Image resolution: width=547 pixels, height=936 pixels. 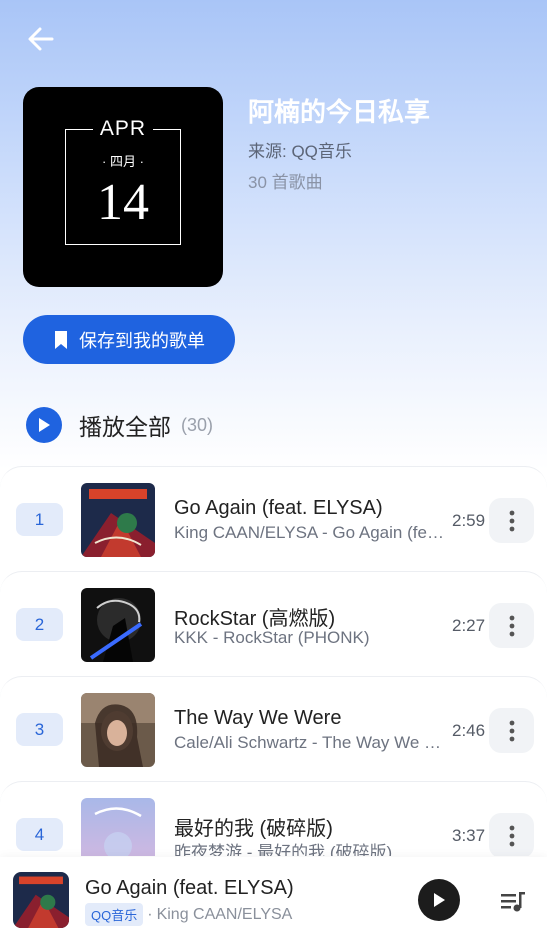 I want to click on now-playing-artist: King CAAN/ELYSA, so click(x=224, y=914).